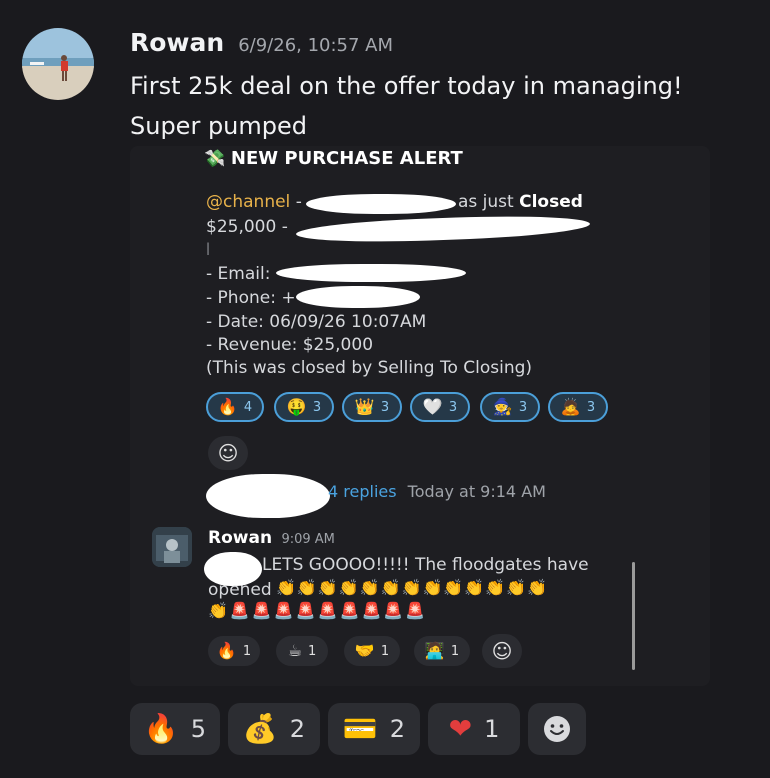 This screenshot has width=770, height=778. I want to click on smiley-add-icon, so click(557, 729).